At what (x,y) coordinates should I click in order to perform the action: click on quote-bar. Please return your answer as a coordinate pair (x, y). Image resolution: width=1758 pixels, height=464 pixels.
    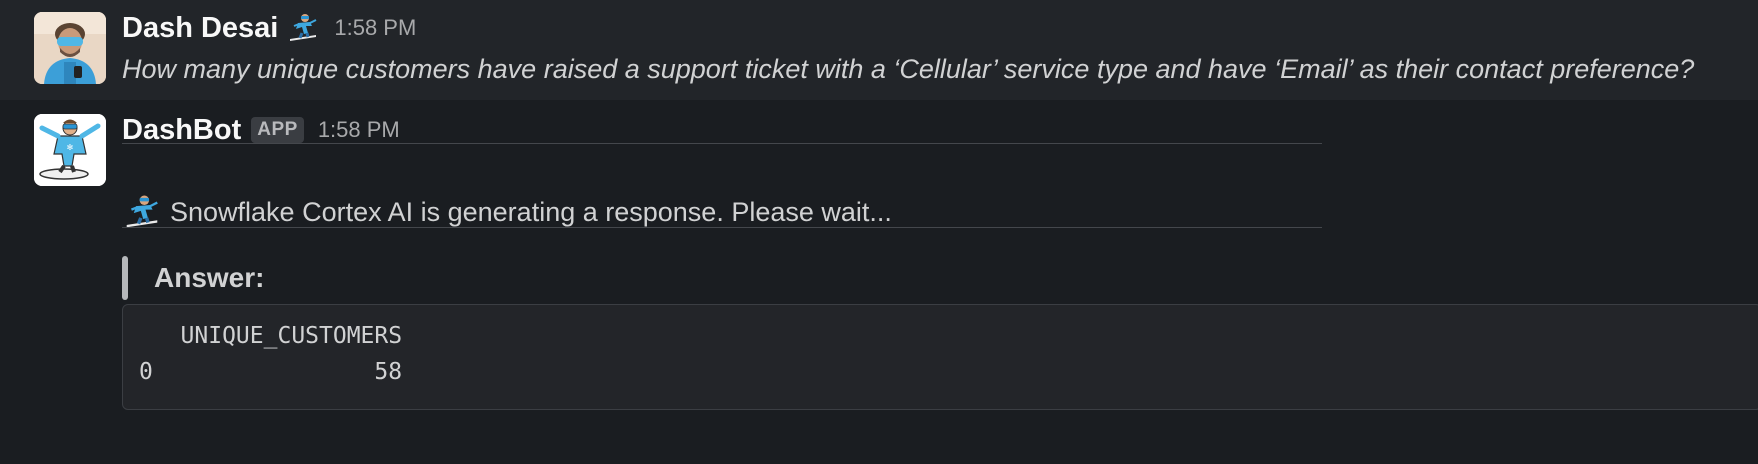
    Looking at the image, I should click on (125, 278).